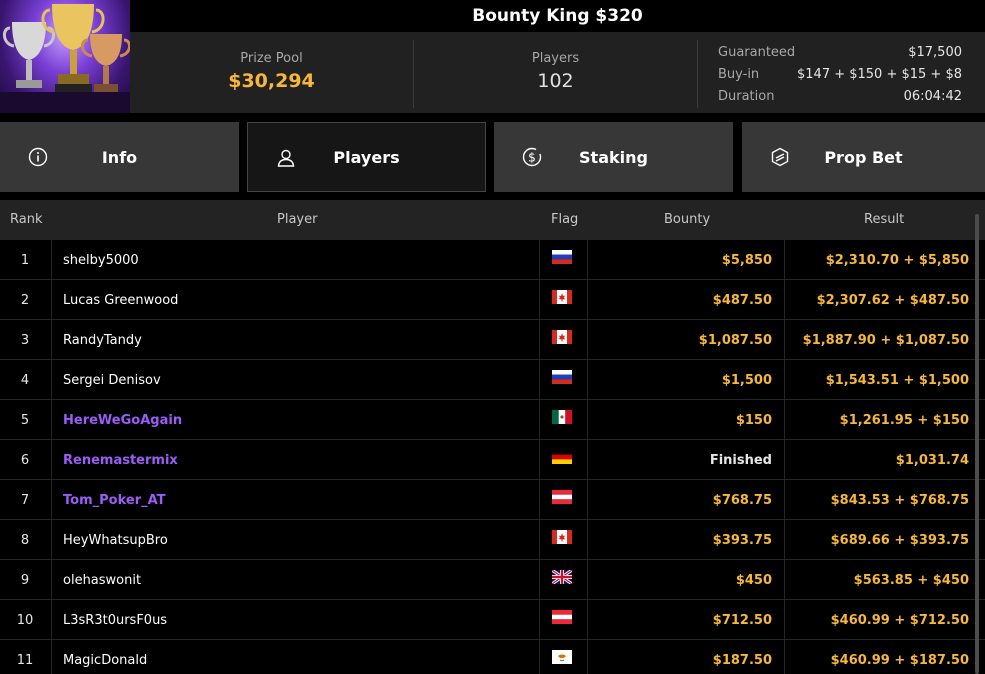 The image size is (985, 674). I want to click on prize-pool-stat: Prize Pool $30,294, so click(271, 72).